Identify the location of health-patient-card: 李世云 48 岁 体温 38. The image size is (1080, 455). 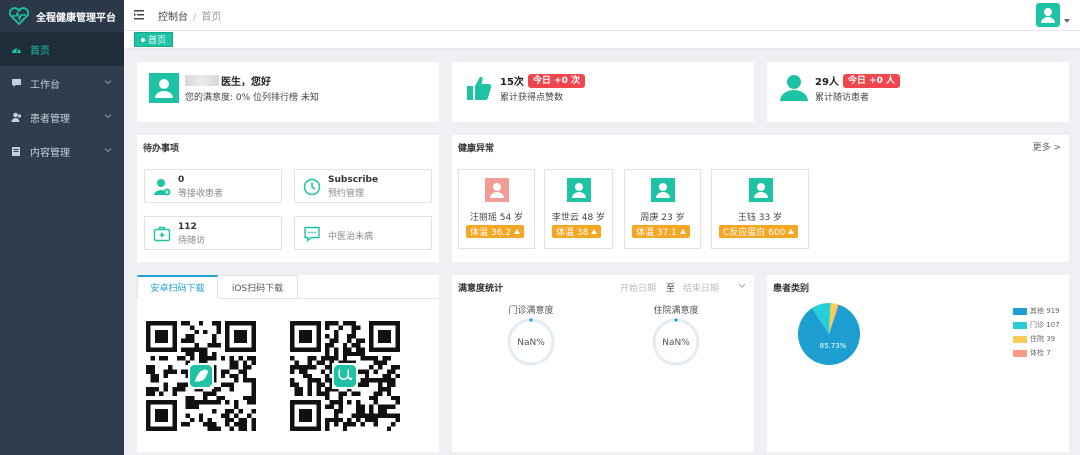
(578, 209).